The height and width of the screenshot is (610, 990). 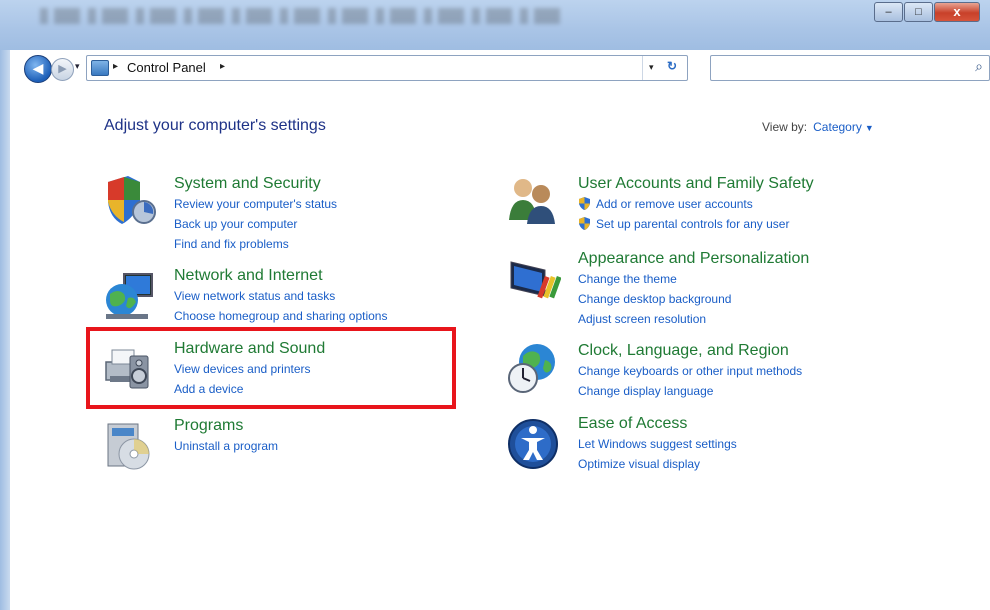 I want to click on recent-pages-dropdown: ▾, so click(x=77, y=66).